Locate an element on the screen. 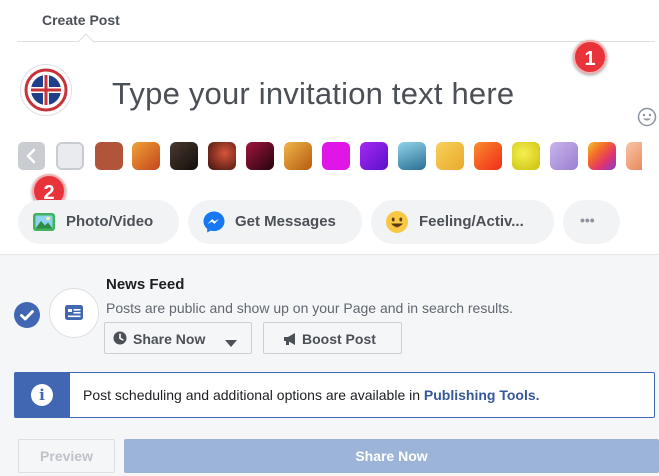 Image resolution: width=659 pixels, height=476 pixels. swatch-golden-floral is located at coordinates (298, 156).